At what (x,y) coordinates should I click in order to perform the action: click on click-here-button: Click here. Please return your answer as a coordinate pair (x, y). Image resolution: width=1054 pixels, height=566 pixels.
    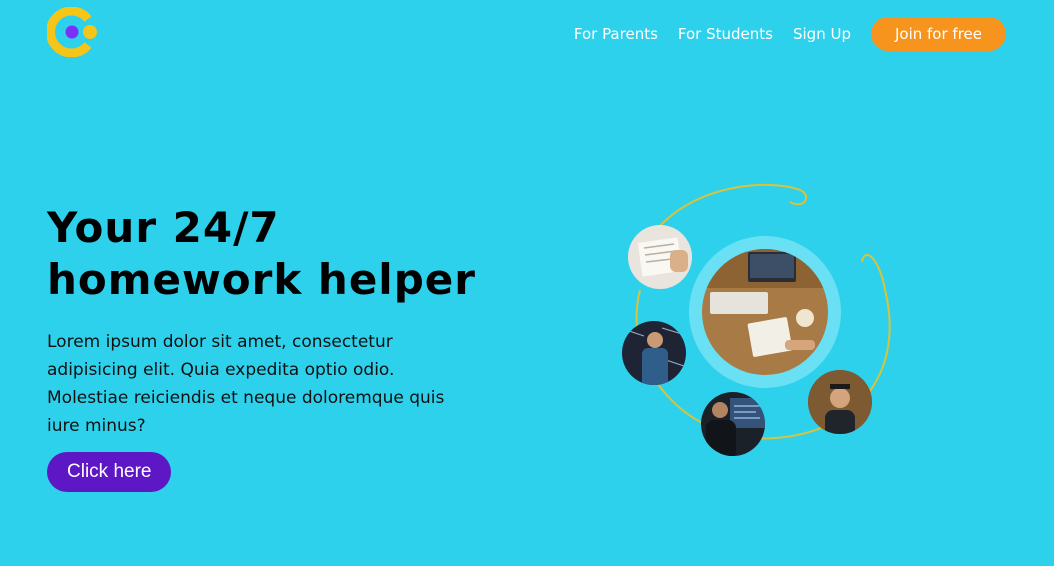
    Looking at the image, I should click on (109, 472).